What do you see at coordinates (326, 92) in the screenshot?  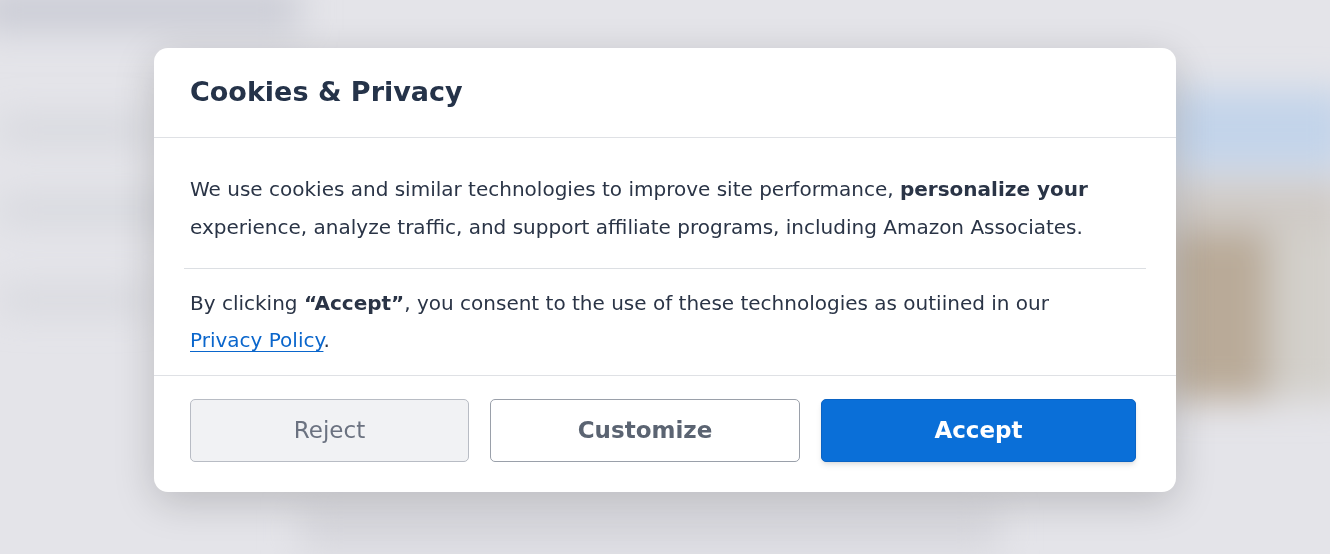 I see `dialog-title: Cookies & Privacy` at bounding box center [326, 92].